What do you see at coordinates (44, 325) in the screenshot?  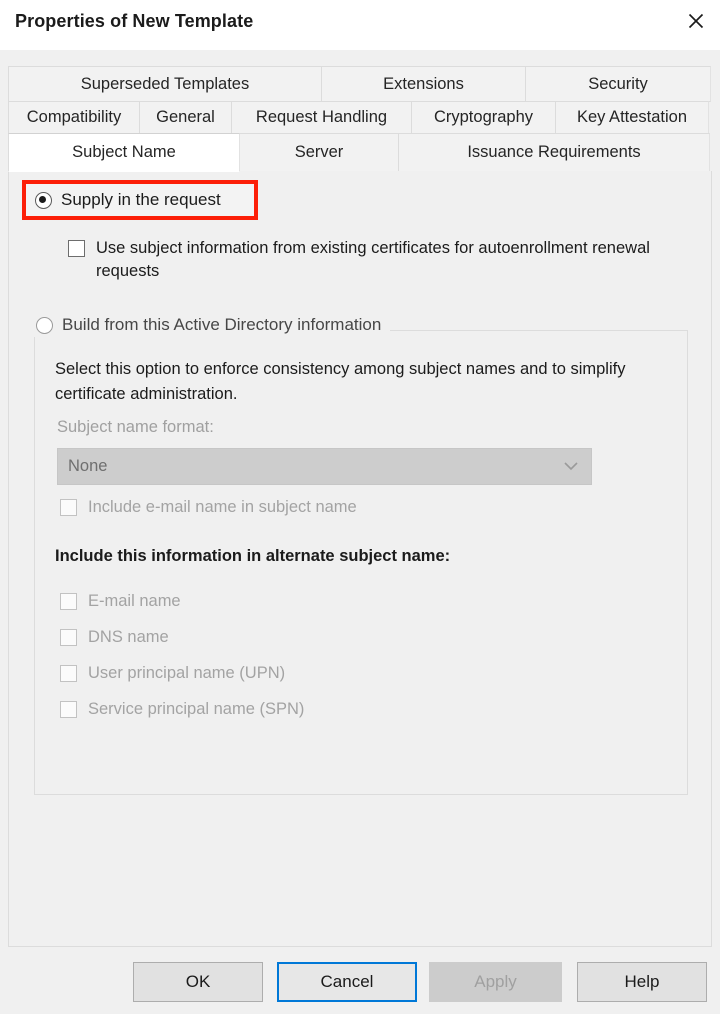 I see `radio-indicator-build` at bounding box center [44, 325].